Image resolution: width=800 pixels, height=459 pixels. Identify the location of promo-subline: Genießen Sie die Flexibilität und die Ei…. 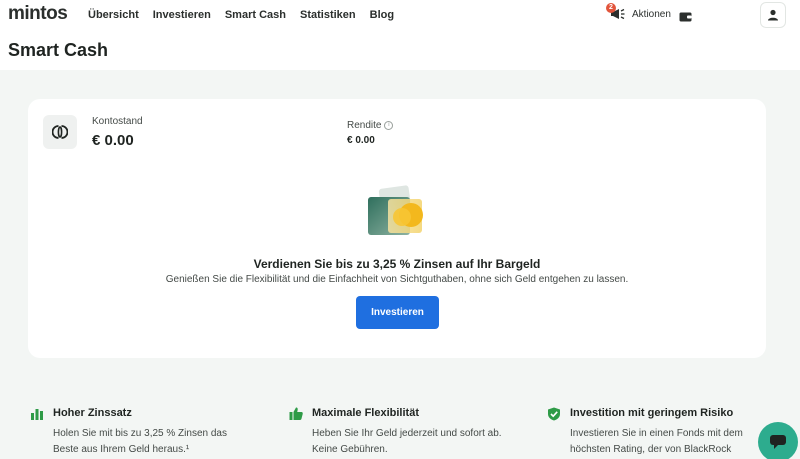
(397, 279).